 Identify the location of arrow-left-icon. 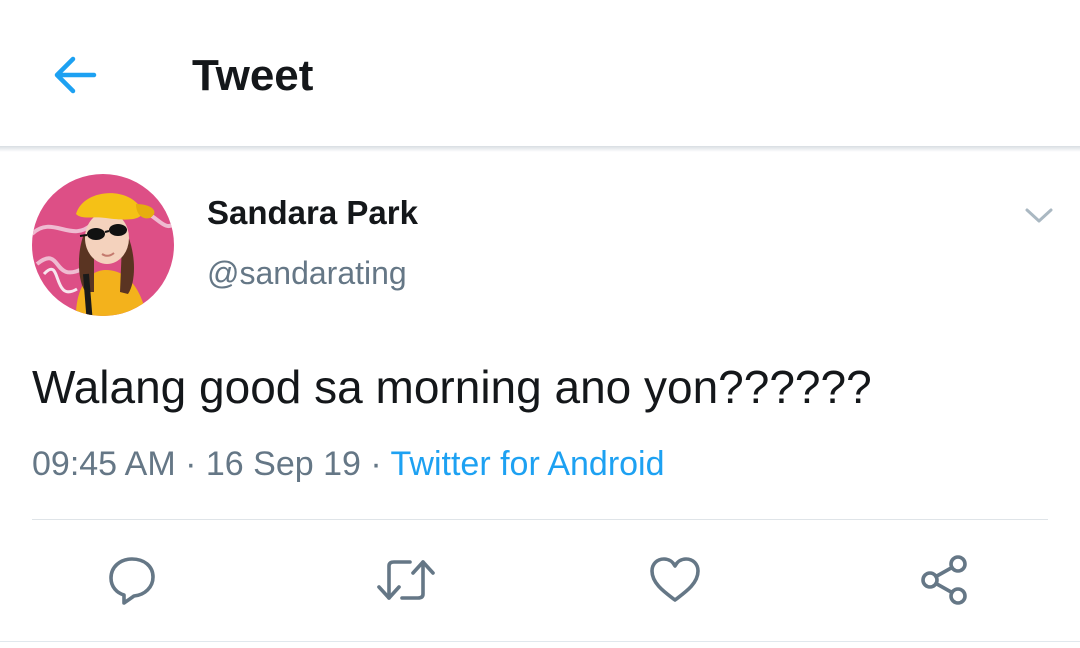
(75, 75).